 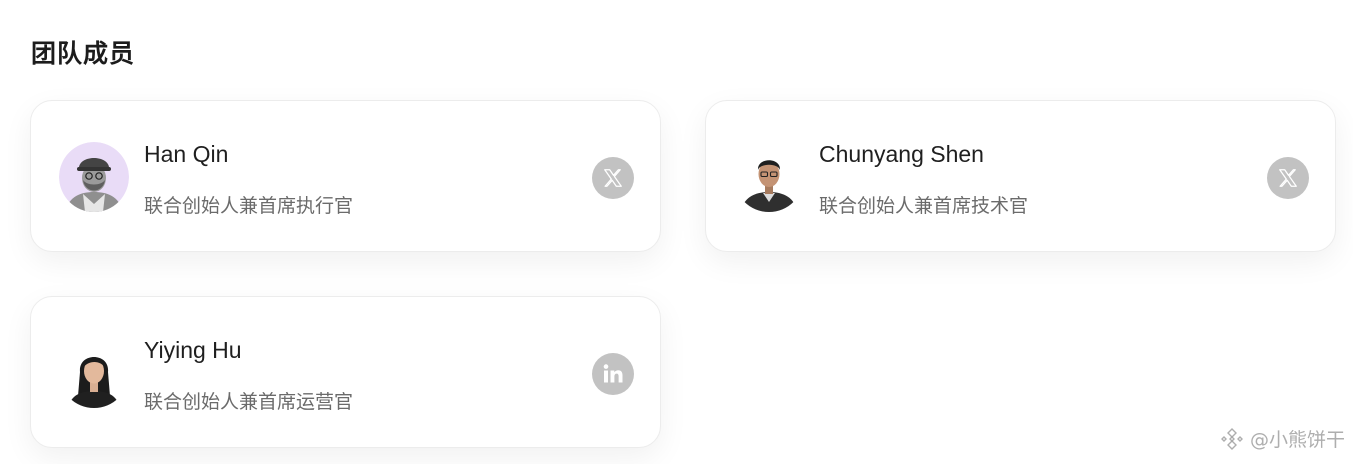 What do you see at coordinates (249, 402) in the screenshot?
I see `member-role: 联合创始人兼首席运营官` at bounding box center [249, 402].